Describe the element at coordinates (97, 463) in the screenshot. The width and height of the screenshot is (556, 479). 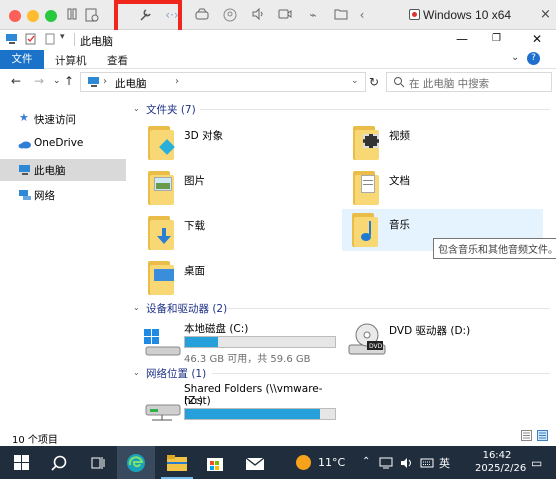
I see `task-view-icon` at that location.